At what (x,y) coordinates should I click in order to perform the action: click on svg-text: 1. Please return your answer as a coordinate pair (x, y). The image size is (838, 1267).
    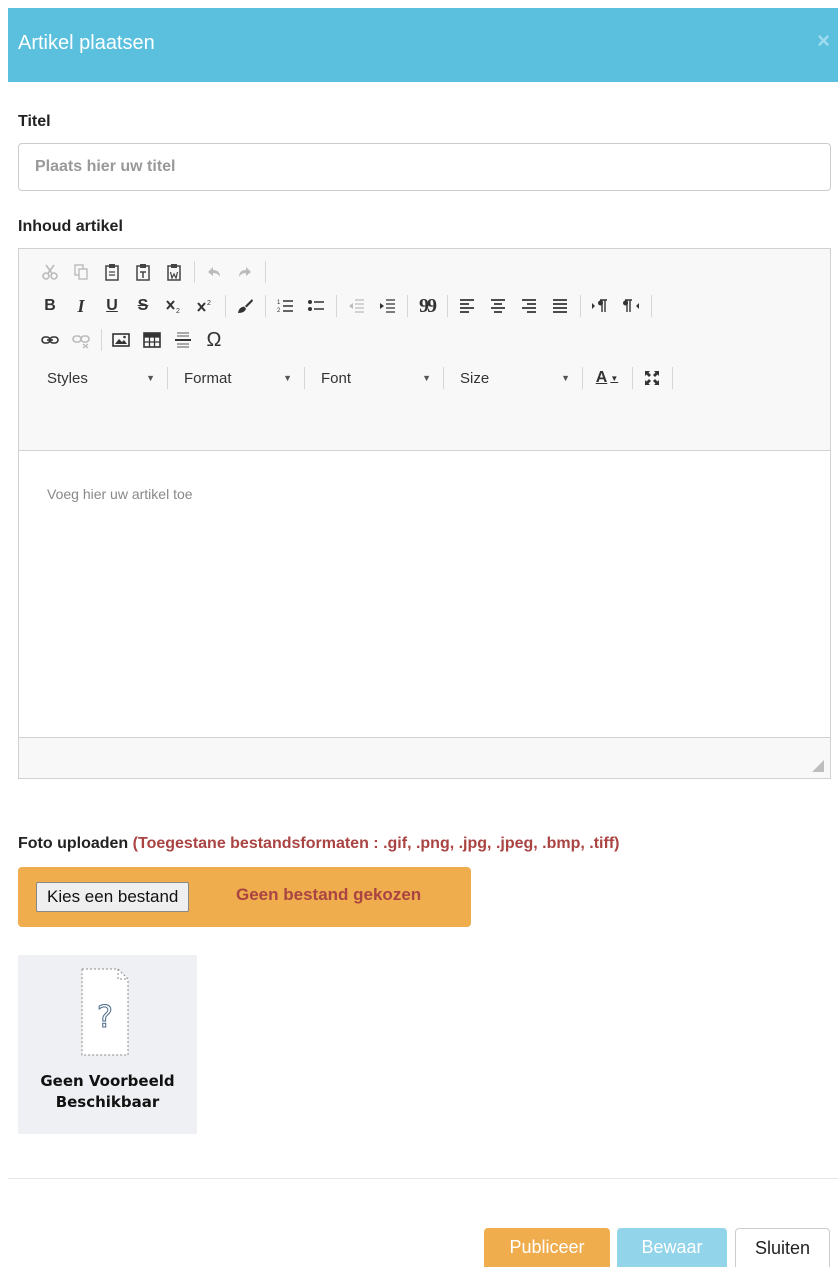
    Looking at the image, I should click on (279, 303).